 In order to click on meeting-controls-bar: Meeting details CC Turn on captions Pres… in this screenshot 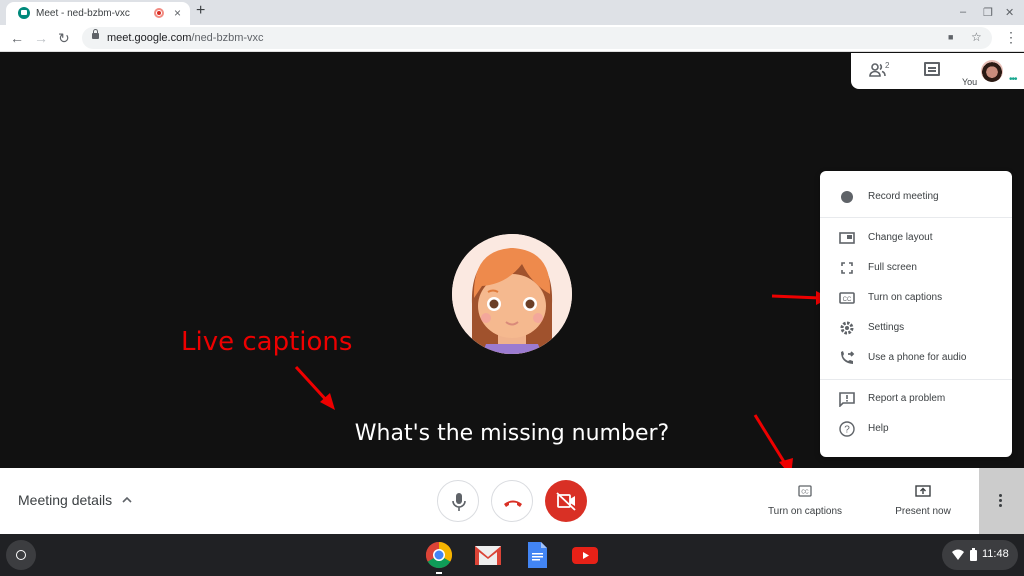, I will do `click(512, 501)`.